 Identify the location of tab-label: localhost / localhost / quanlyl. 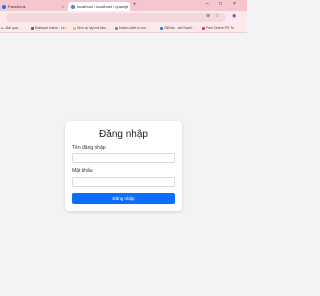
(102, 6).